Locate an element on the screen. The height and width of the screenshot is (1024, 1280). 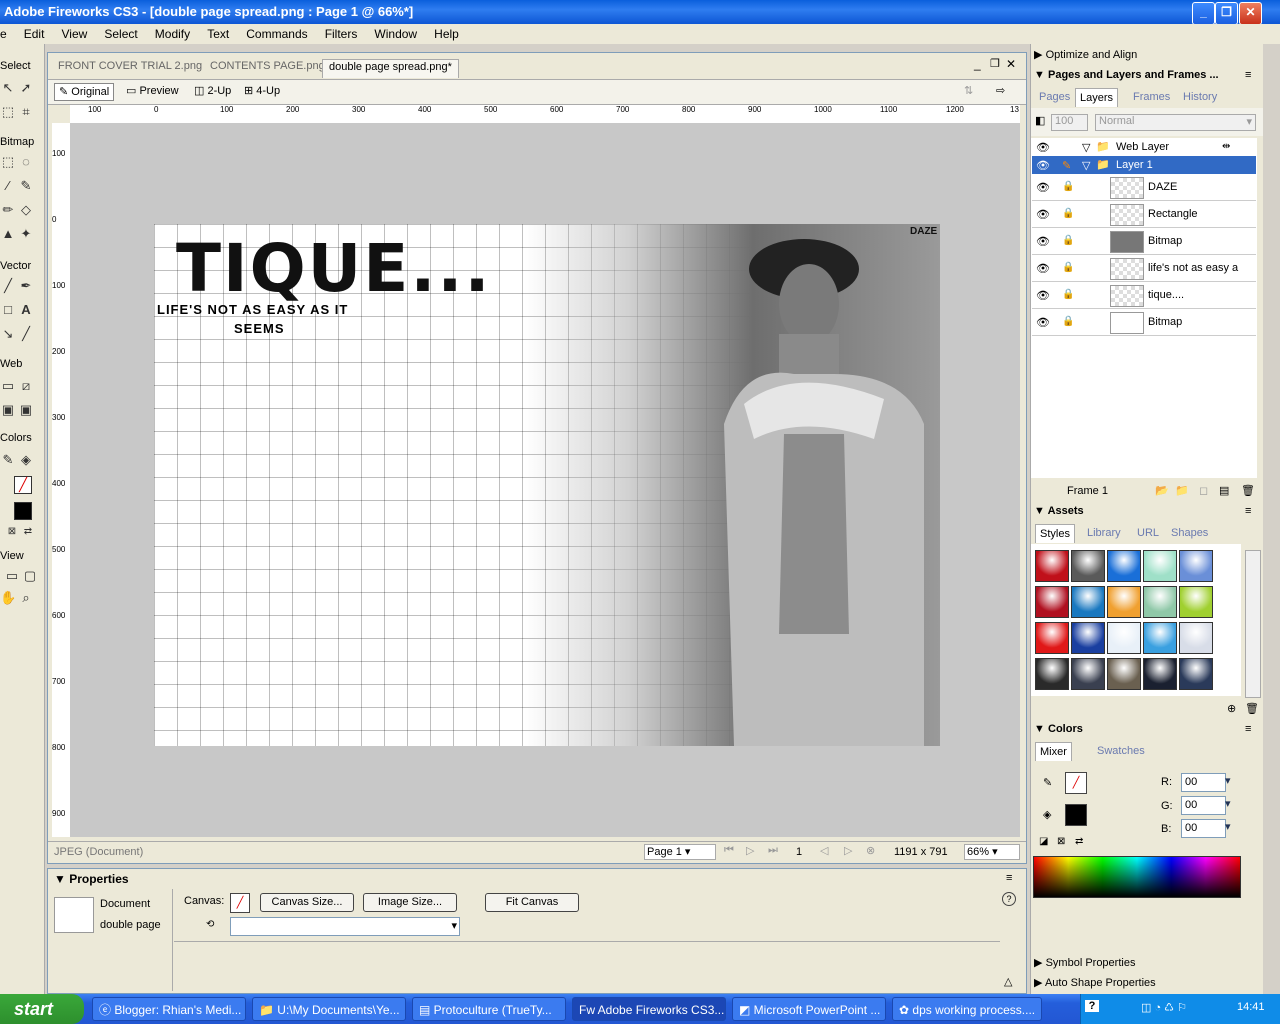
optimize-panel-header: ▶ Optimize and Align is located at coordinates (1147, 55).